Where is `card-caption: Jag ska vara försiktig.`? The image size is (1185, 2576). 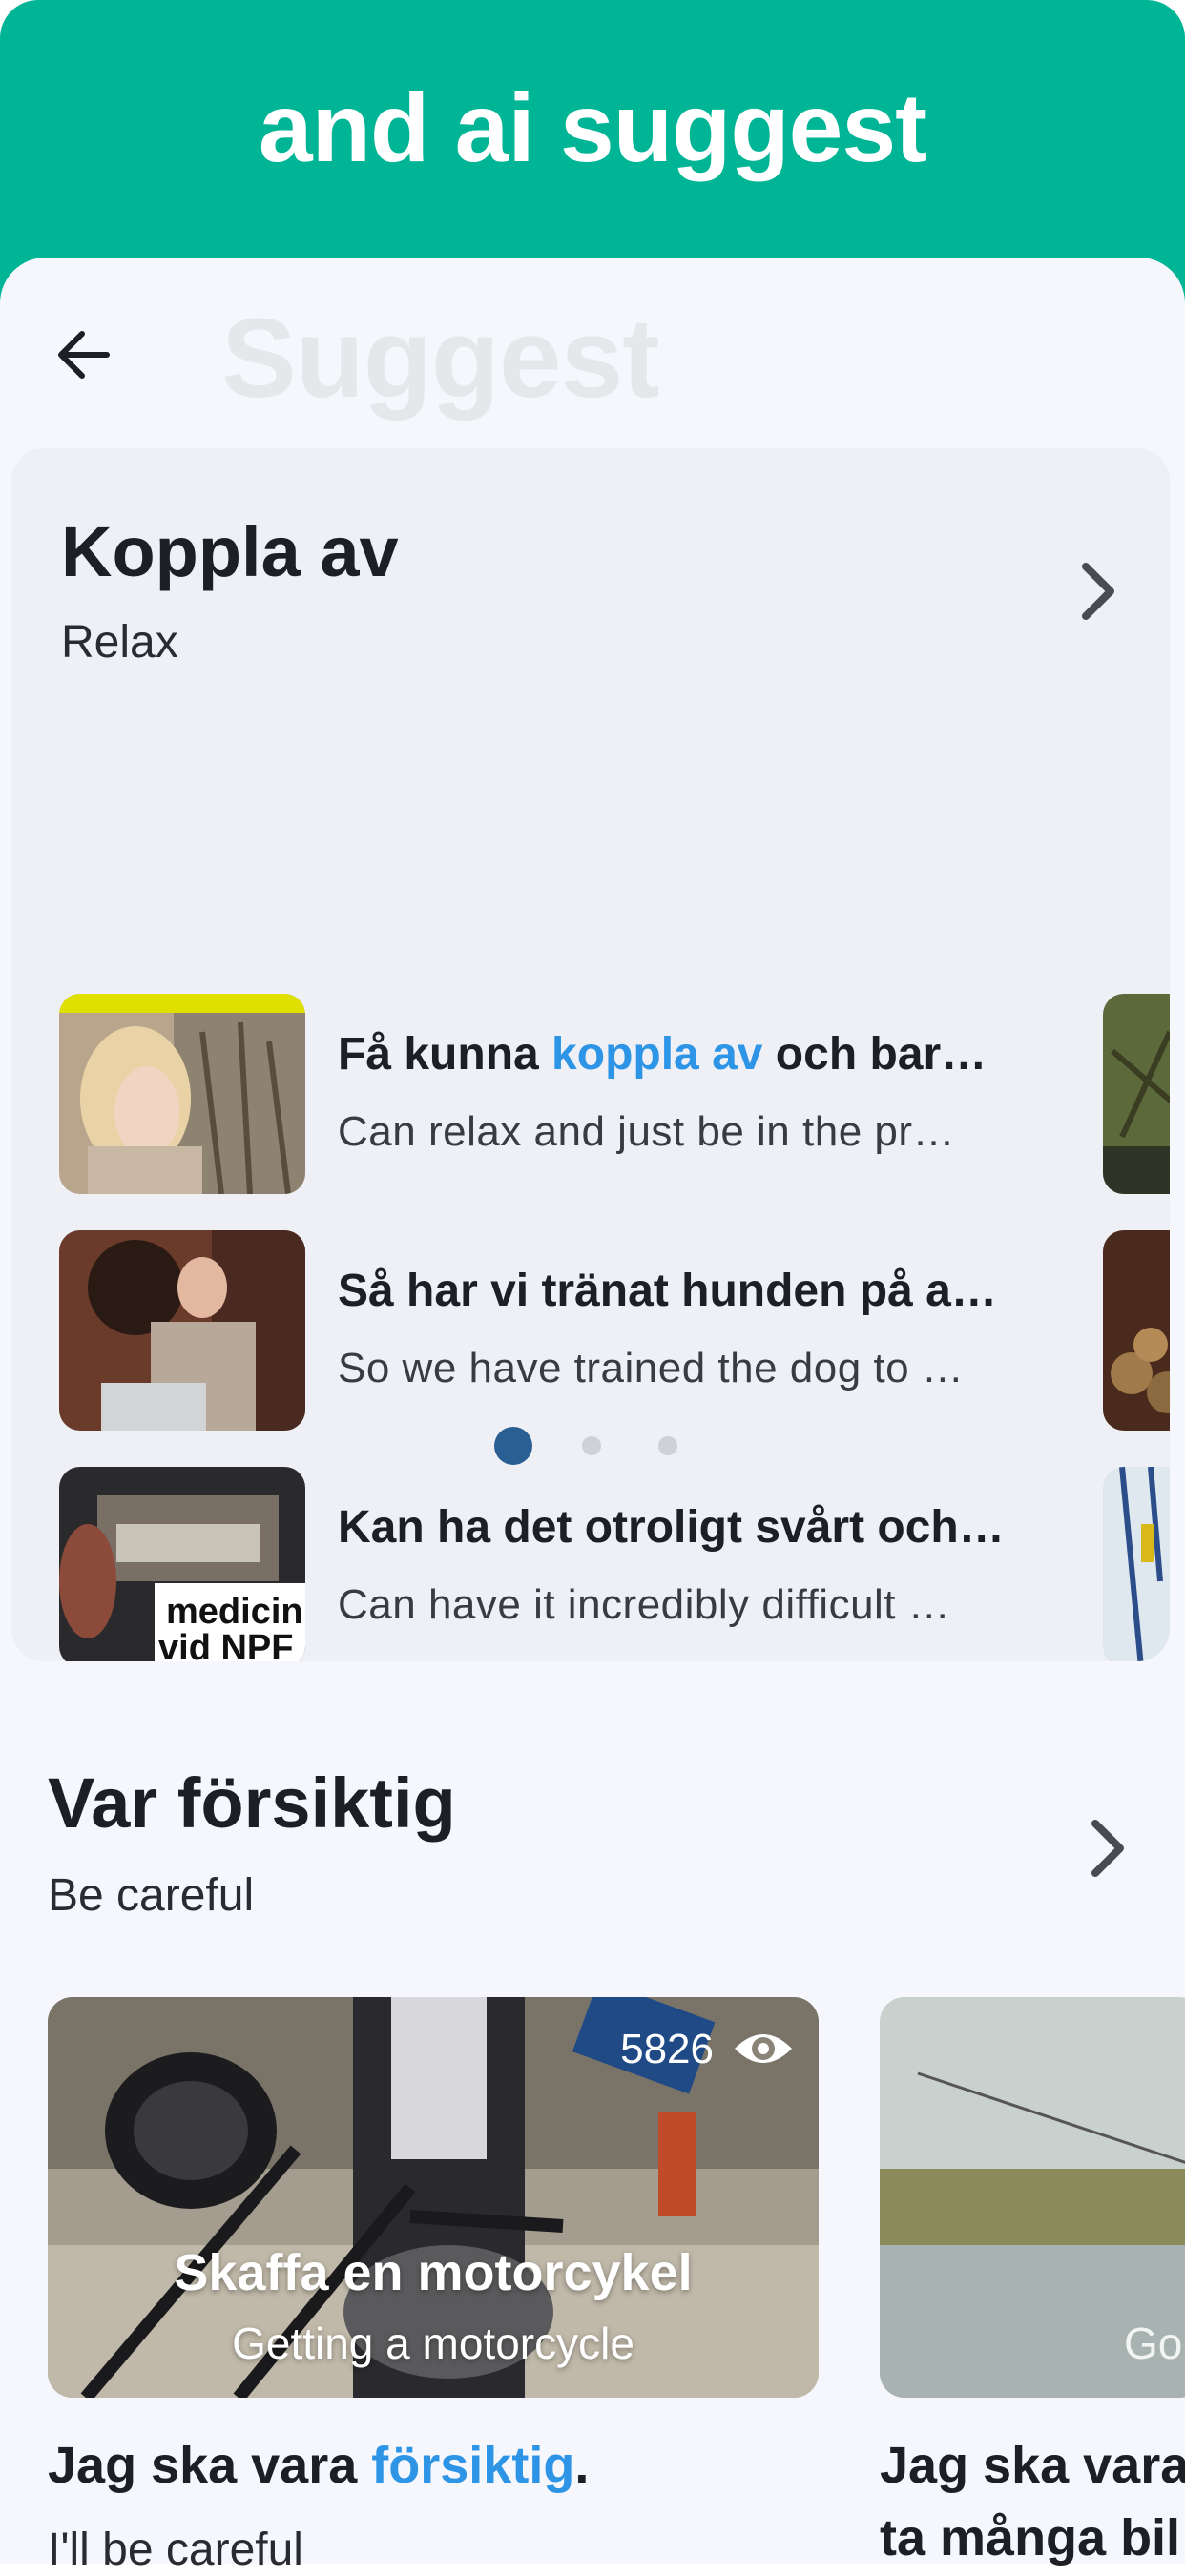
card-caption: Jag ska vara försiktig. is located at coordinates (319, 2465).